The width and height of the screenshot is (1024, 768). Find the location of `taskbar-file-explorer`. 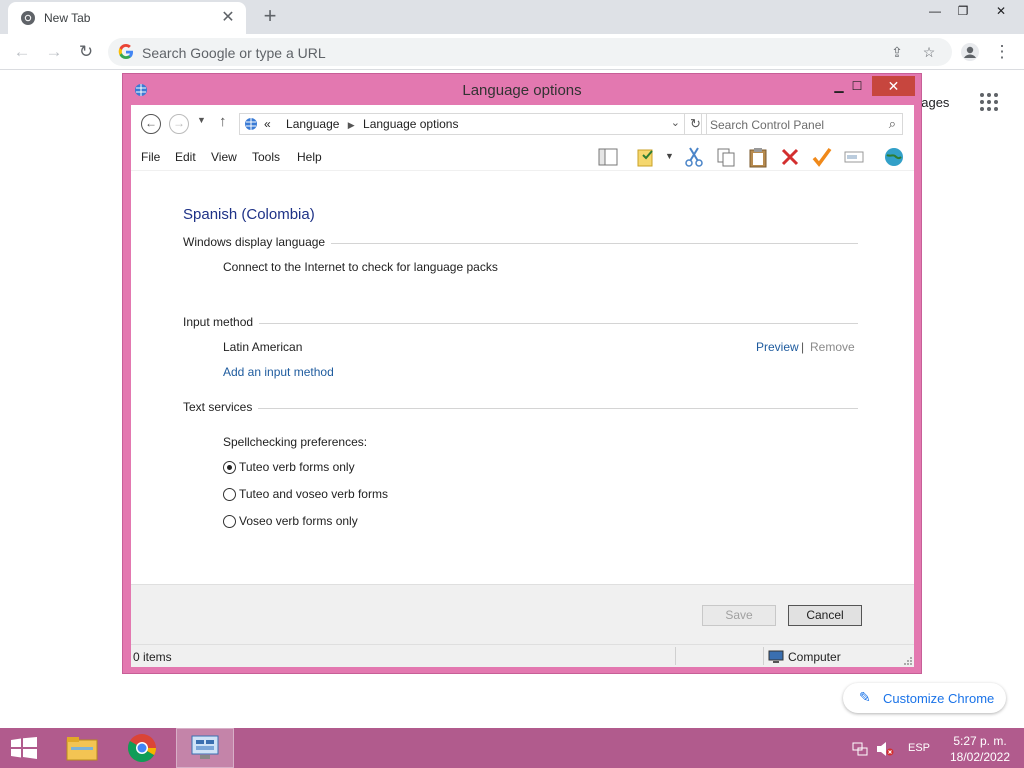

taskbar-file-explorer is located at coordinates (82, 748).